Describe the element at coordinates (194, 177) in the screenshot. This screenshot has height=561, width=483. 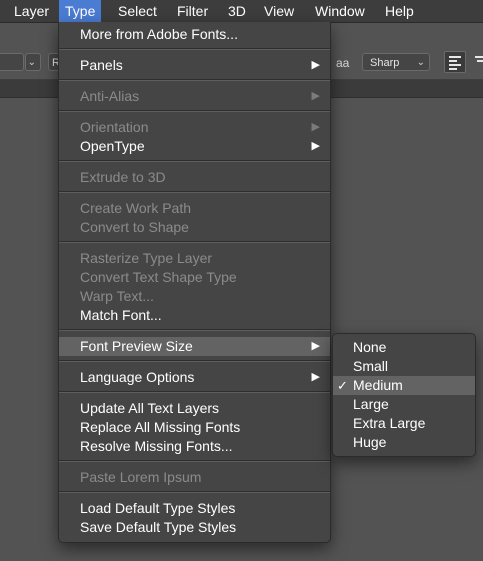
I see `menu-item-extrude-to-3d: Extrude to 3D` at that location.